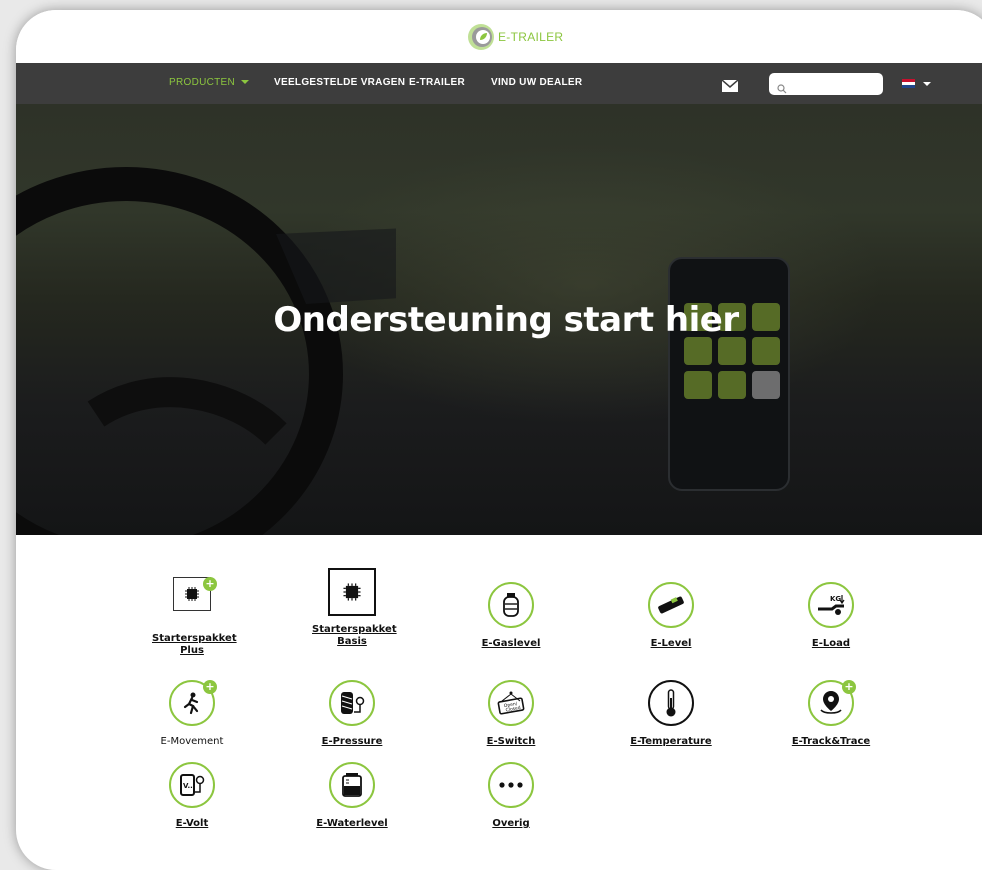  What do you see at coordinates (536, 82) in the screenshot?
I see `nav-item-dealer: VIND UW DEALER` at bounding box center [536, 82].